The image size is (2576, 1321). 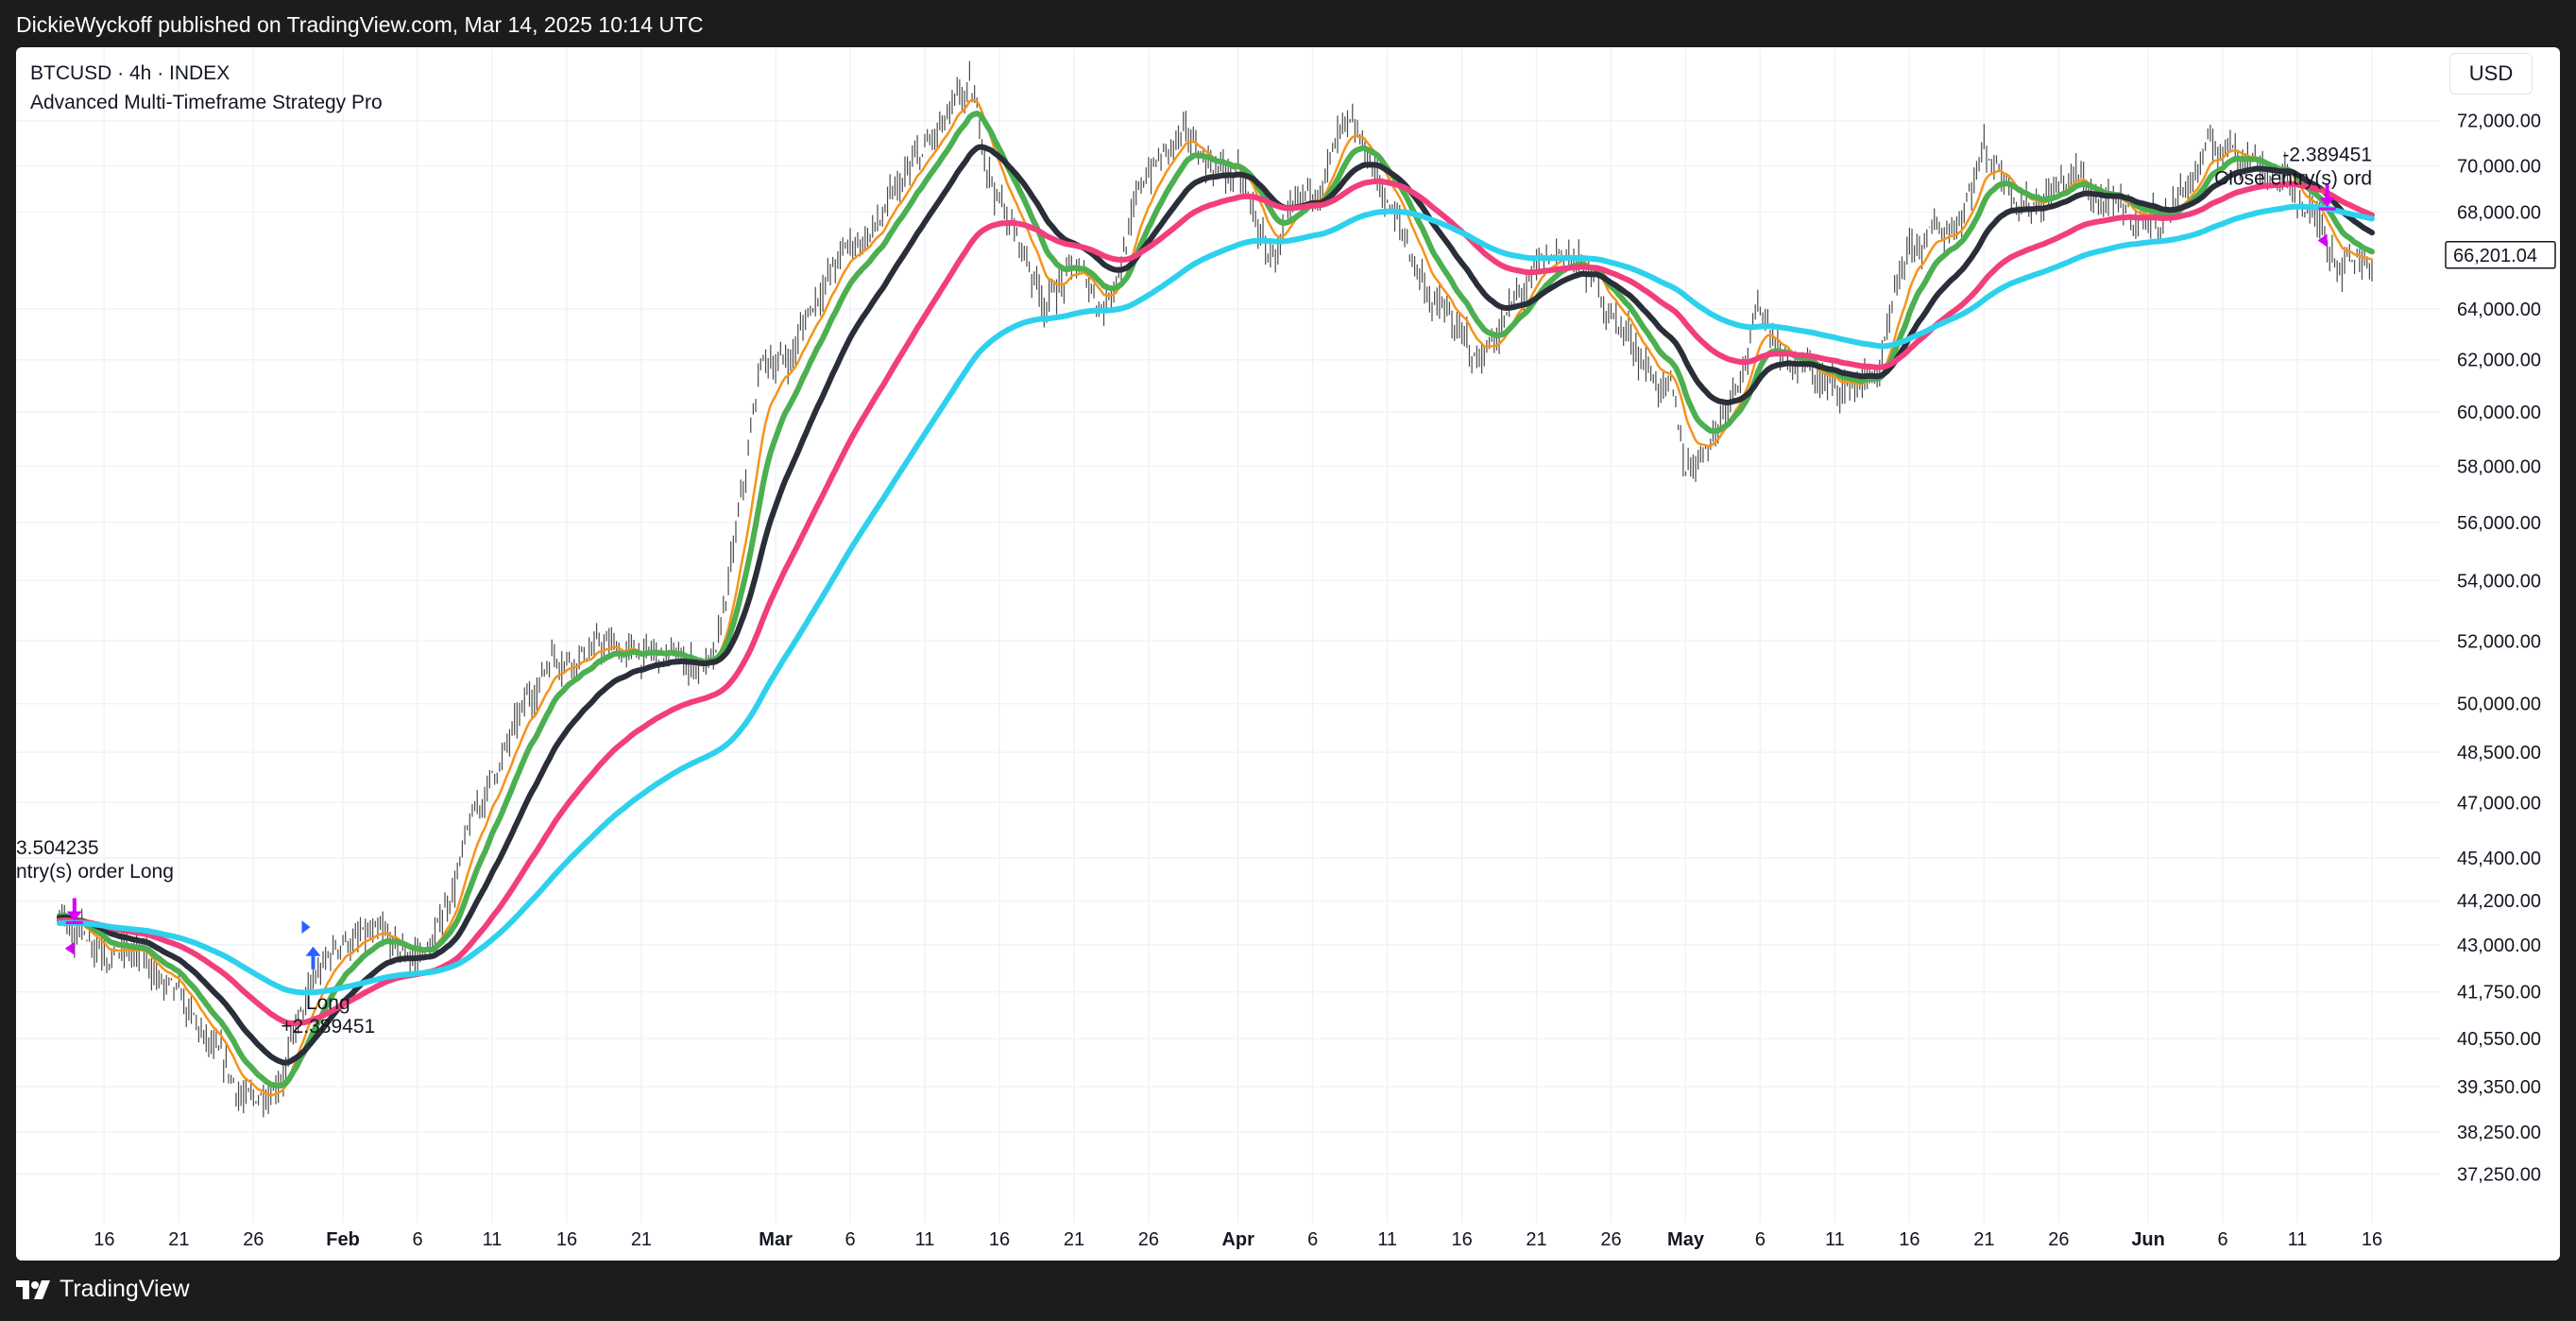 What do you see at coordinates (2499, 945) in the screenshot?
I see `y-tick-label: 43,000.00` at bounding box center [2499, 945].